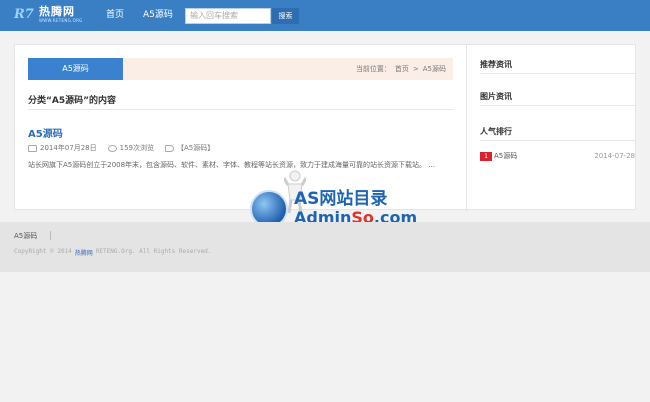  Describe the element at coordinates (285, 16) in the screenshot. I see `search-button: 搜索` at that location.